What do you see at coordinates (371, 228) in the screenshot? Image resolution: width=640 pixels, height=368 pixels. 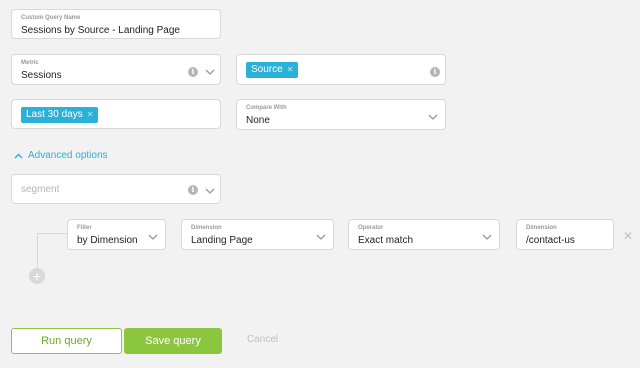 I see `filter-operator-label: Operator` at bounding box center [371, 228].